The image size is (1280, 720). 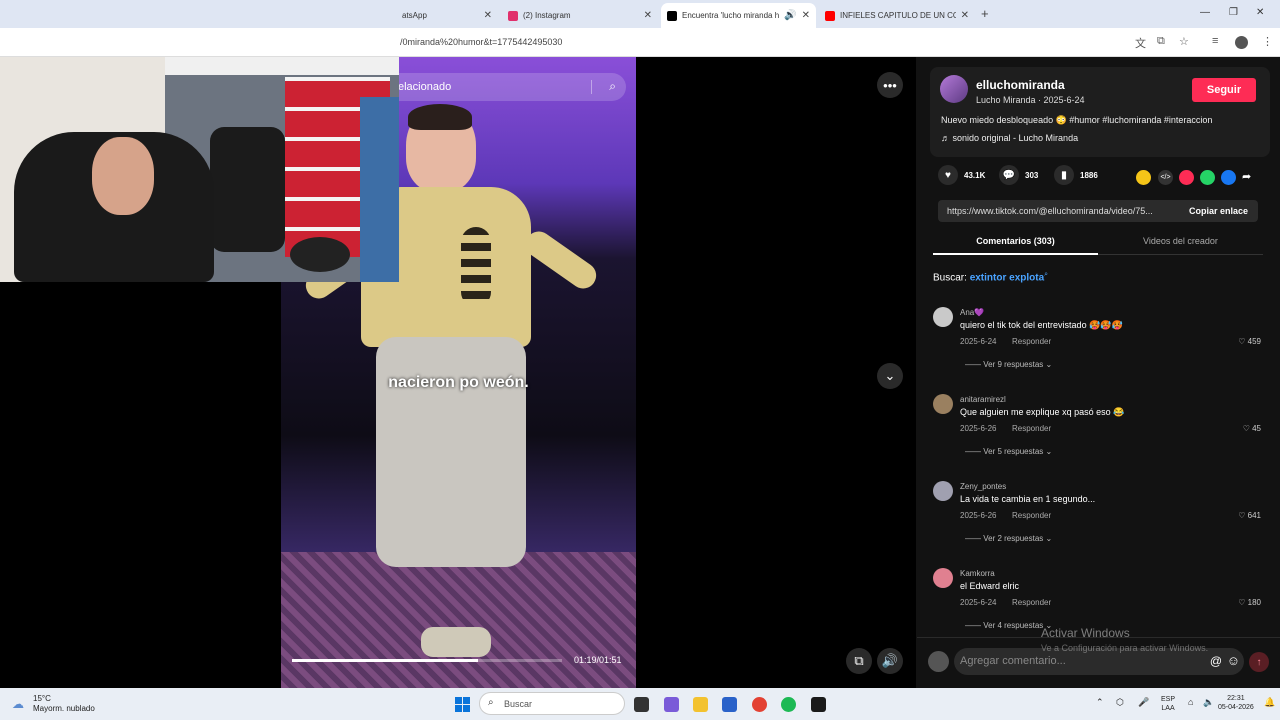 I want to click on volume-icon: 🔈, so click(x=1208, y=702).